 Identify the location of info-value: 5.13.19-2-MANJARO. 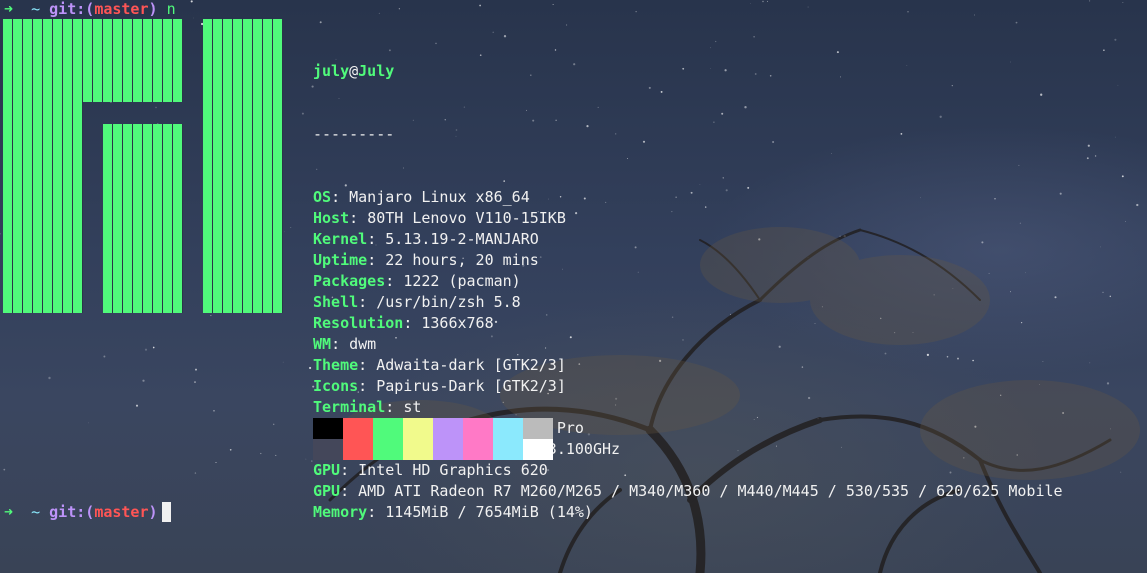
(462, 239).